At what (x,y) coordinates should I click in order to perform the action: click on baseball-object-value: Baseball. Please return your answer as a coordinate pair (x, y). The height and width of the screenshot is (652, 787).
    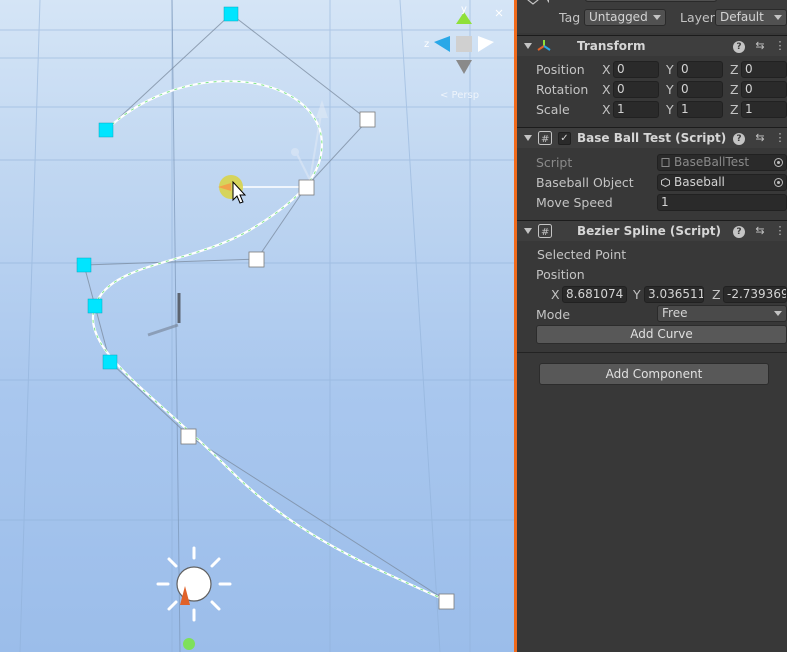
    Looking at the image, I should click on (699, 182).